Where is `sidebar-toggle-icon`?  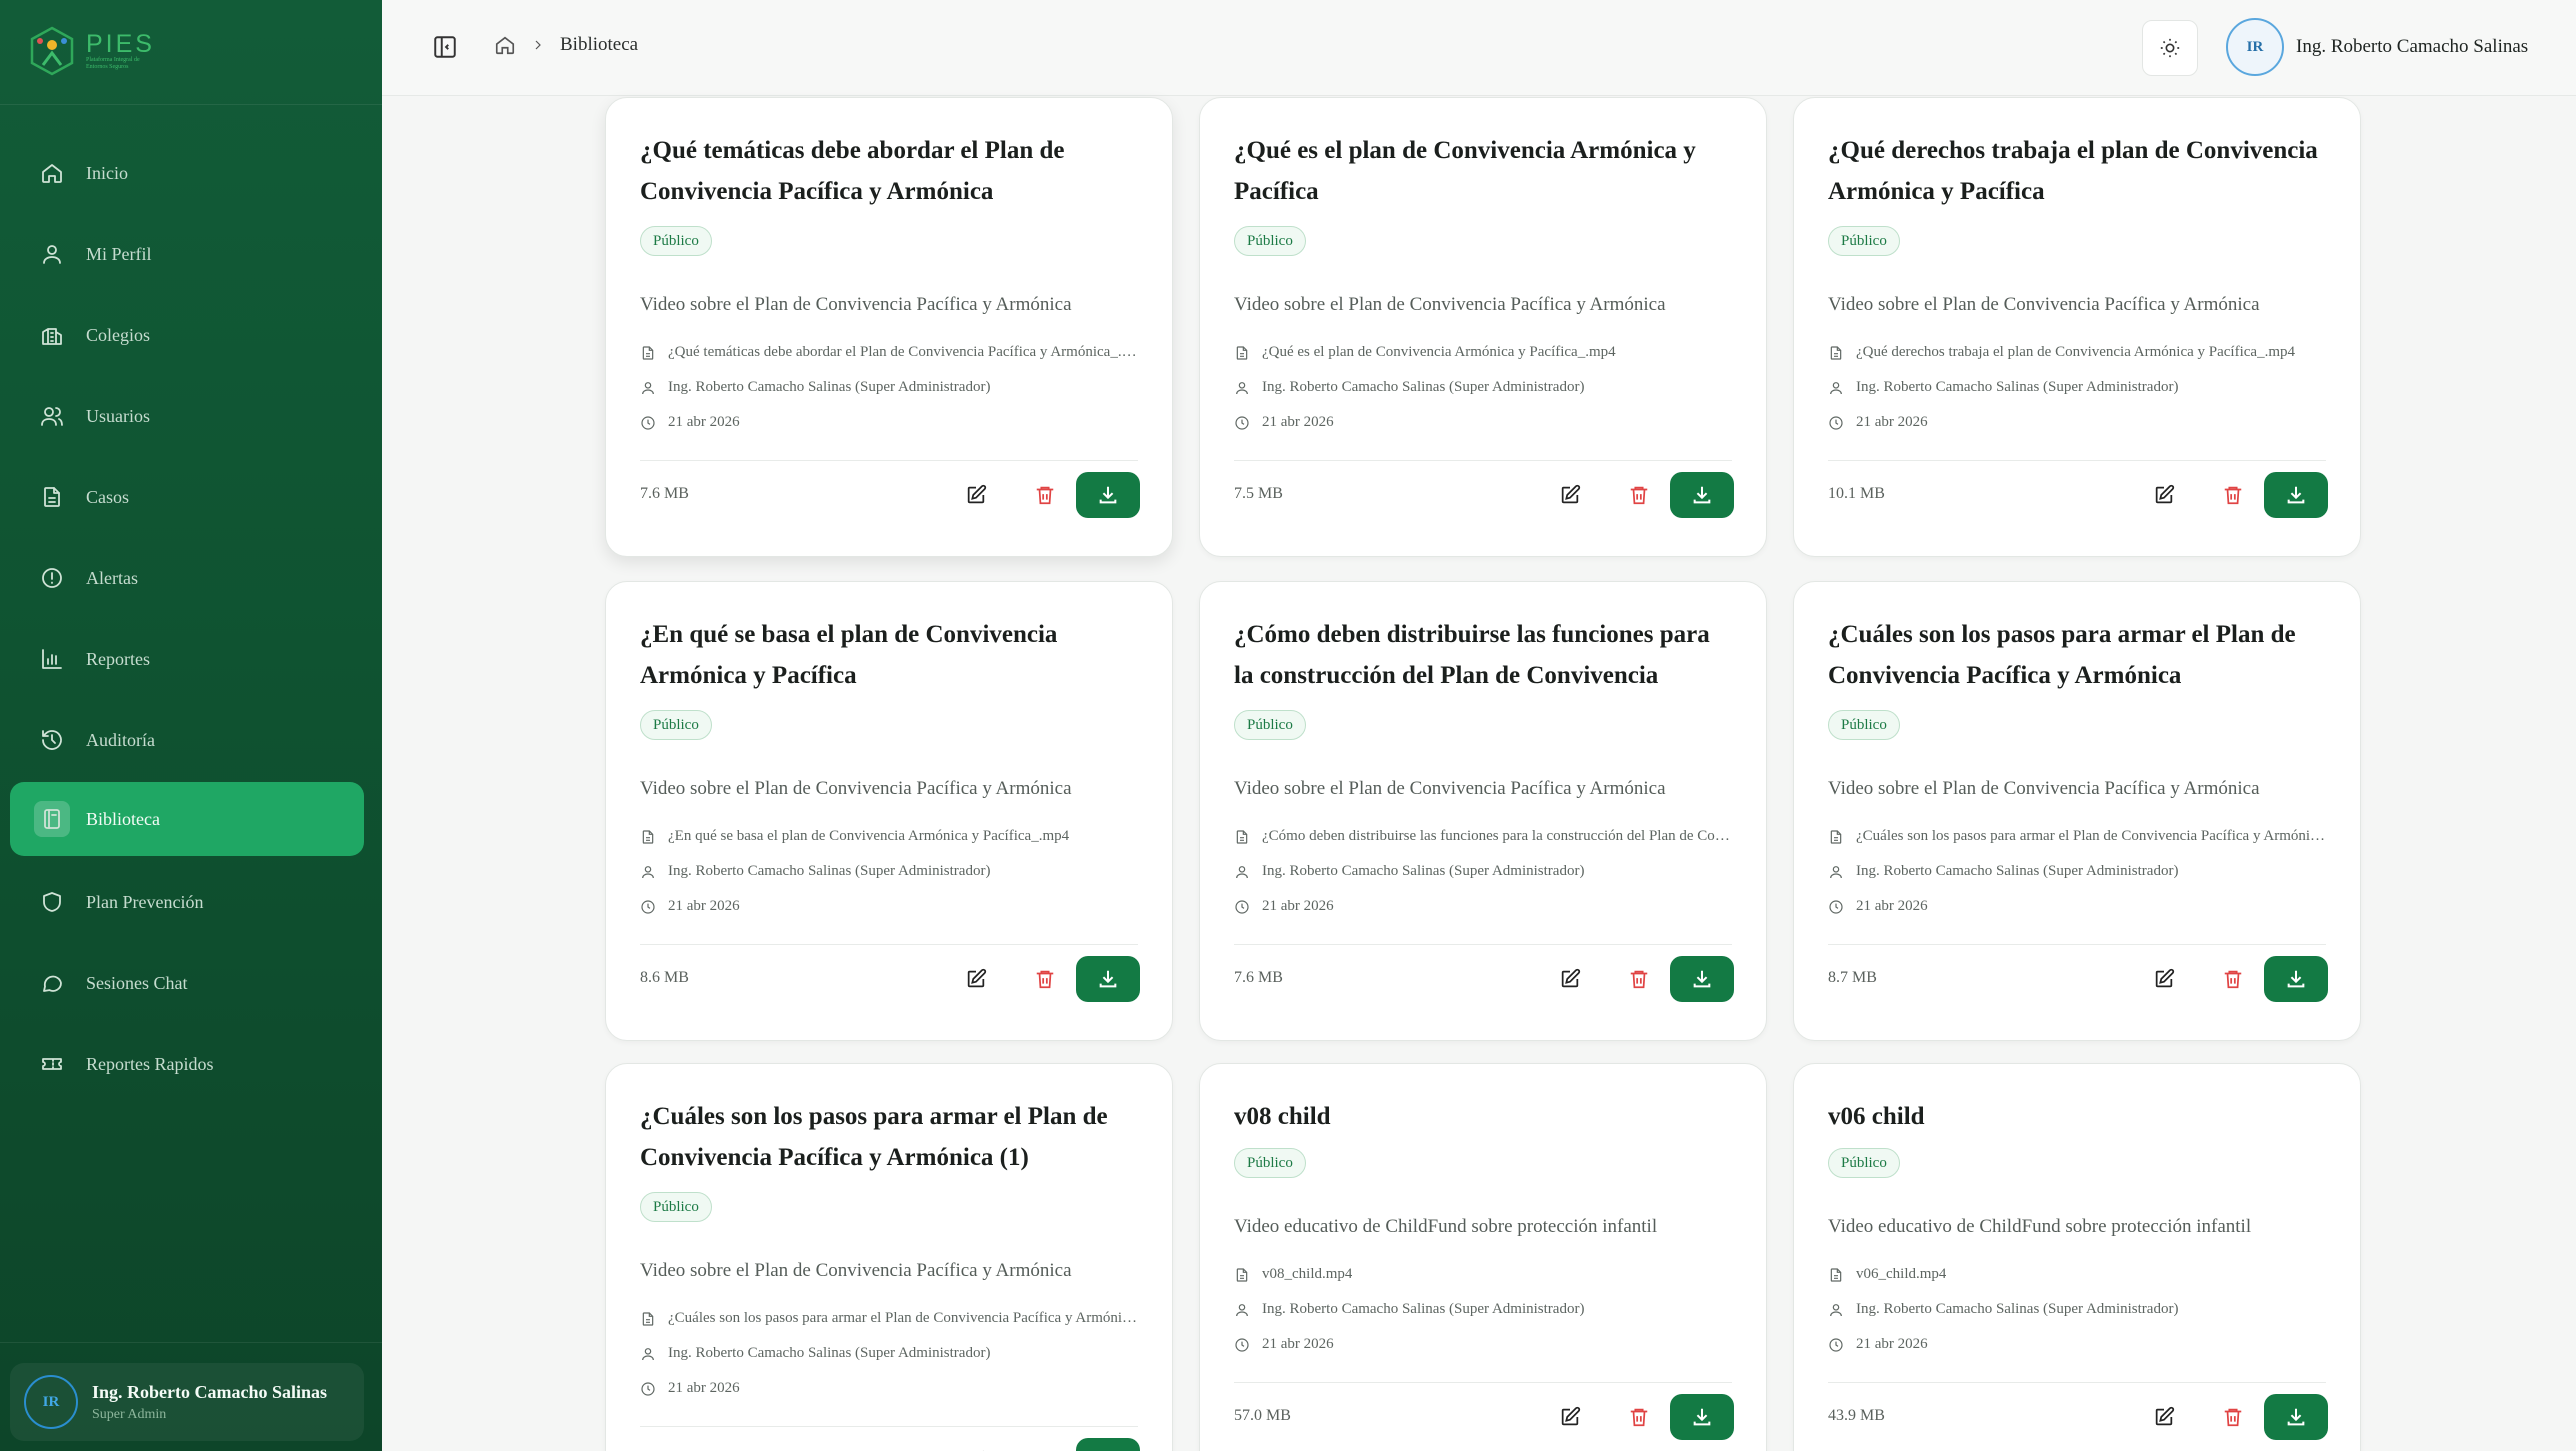
sidebar-toggle-icon is located at coordinates (445, 47).